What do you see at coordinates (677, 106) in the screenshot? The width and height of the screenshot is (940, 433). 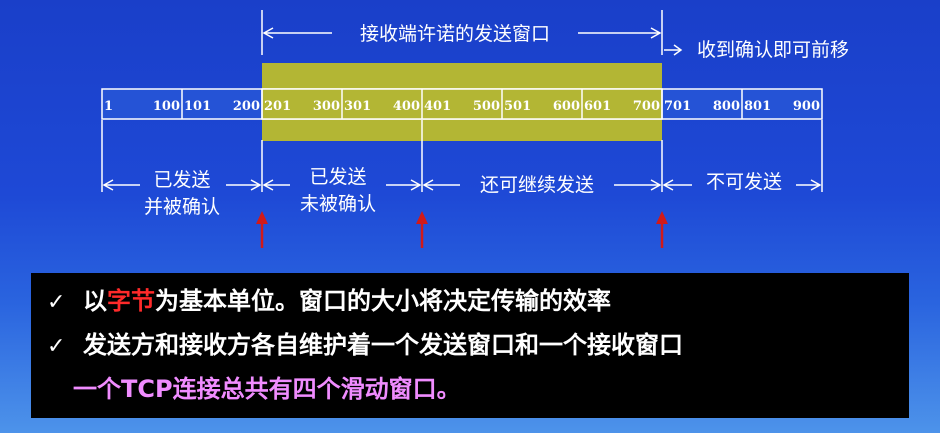 I see `seq-number: 701` at bounding box center [677, 106].